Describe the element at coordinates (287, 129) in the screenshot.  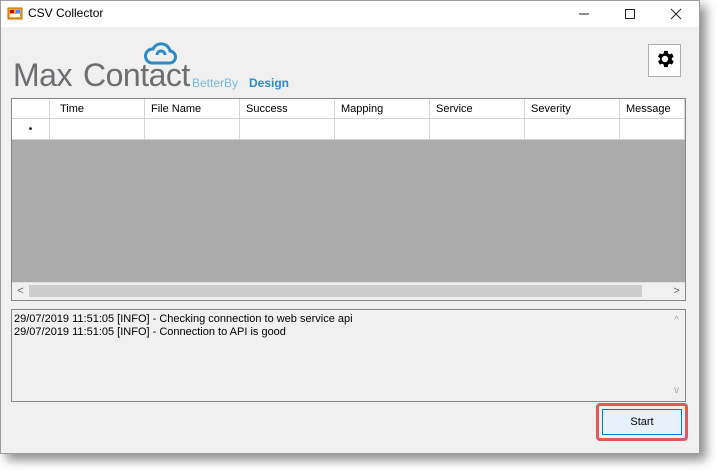
I see `cell-success` at that location.